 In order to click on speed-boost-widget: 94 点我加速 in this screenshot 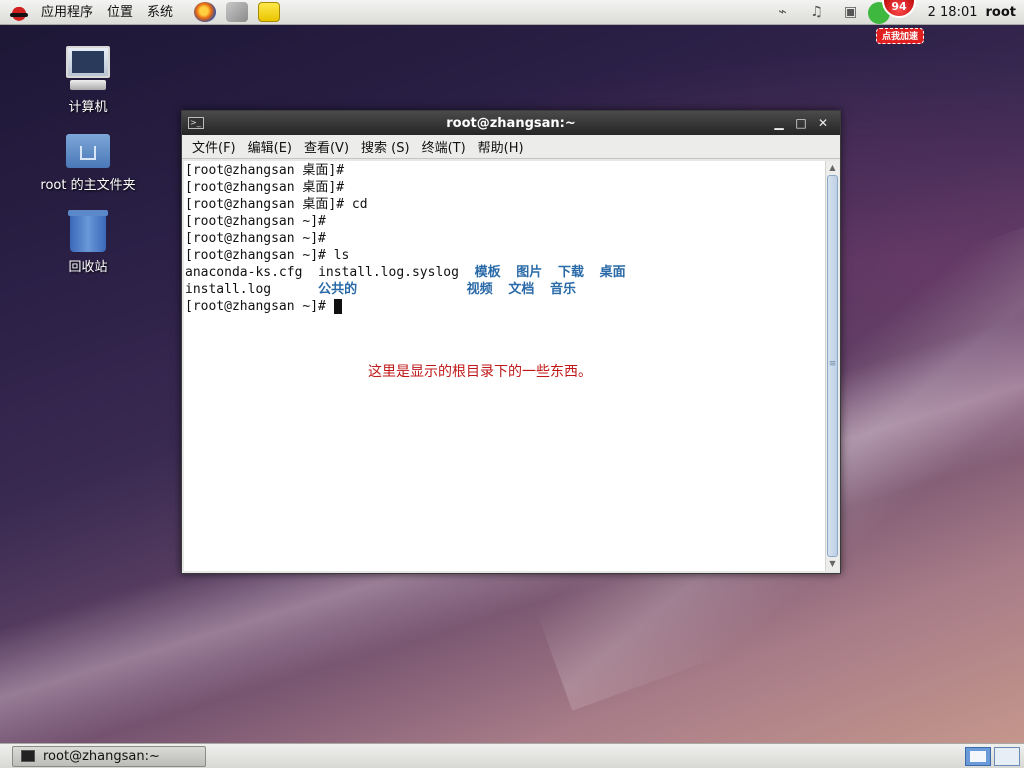, I will do `click(896, 25)`.